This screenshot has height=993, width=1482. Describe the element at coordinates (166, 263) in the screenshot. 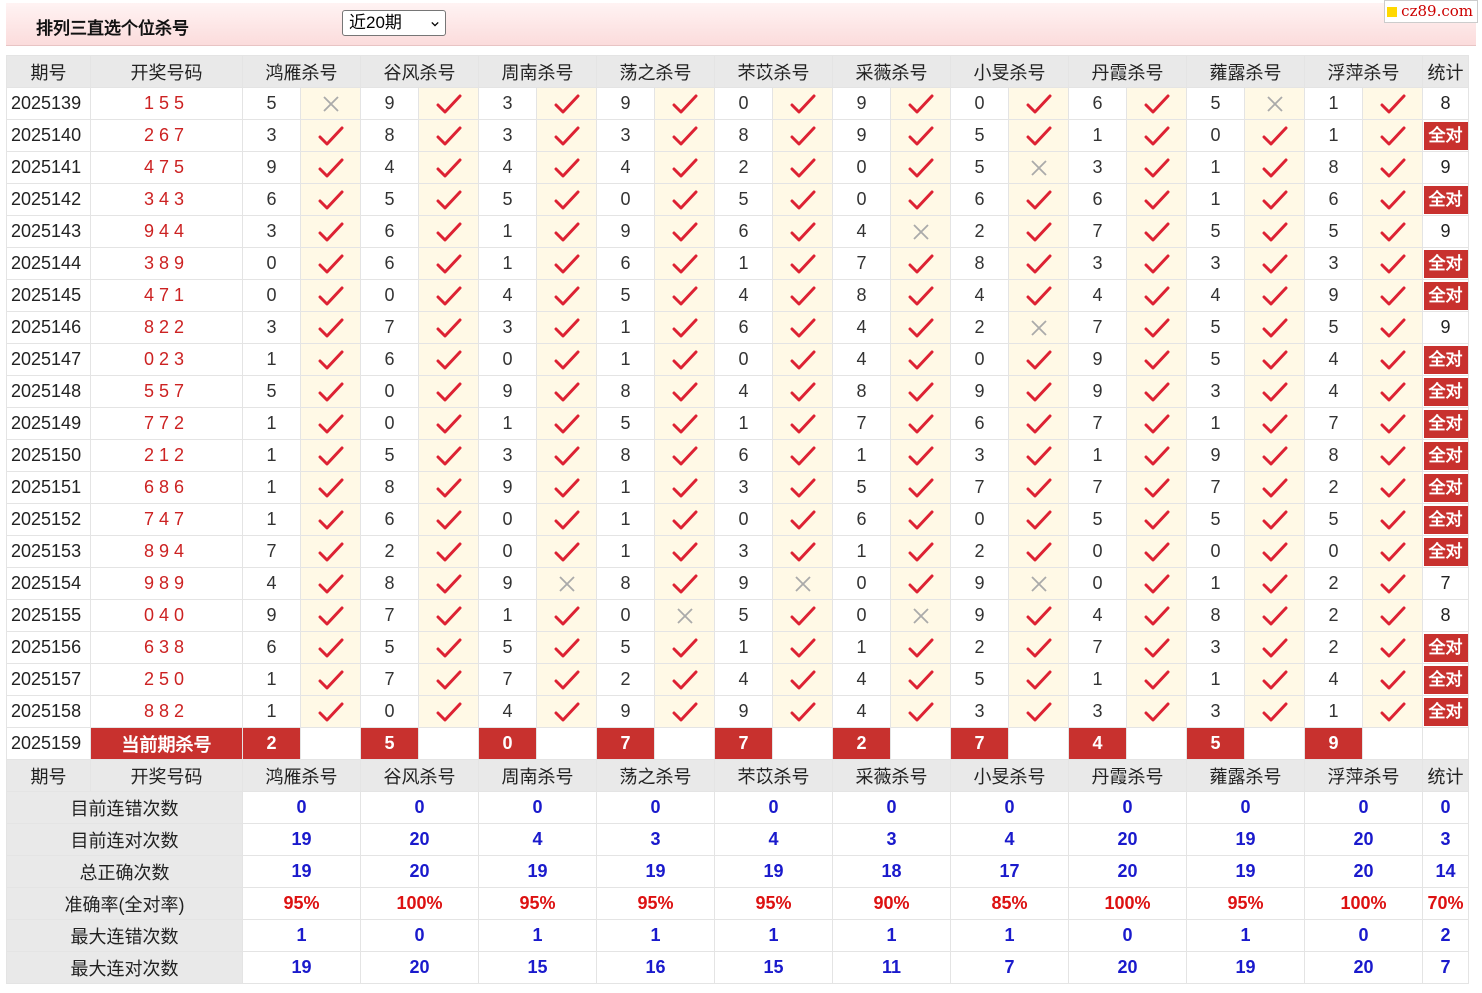

I see `draw-number: 389` at that location.